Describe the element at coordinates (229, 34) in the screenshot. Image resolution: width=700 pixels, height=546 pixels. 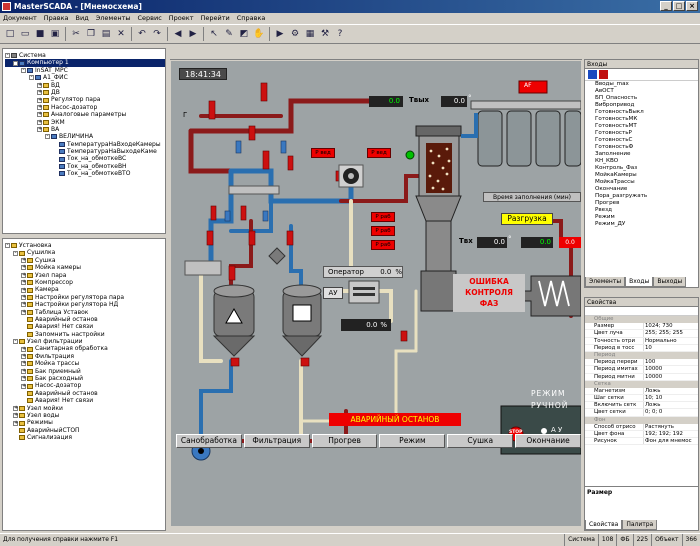
I see `pen-icon: ✎` at that location.